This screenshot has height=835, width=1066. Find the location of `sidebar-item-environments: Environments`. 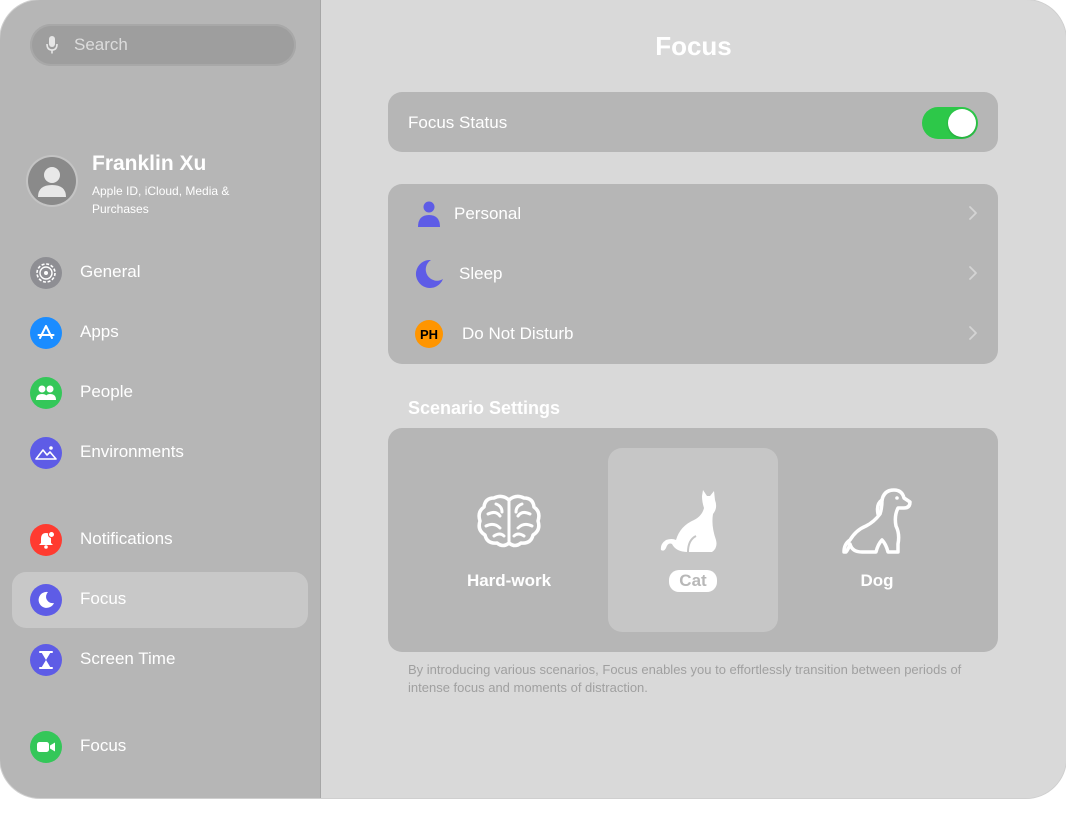

sidebar-item-environments: Environments is located at coordinates (160, 453).